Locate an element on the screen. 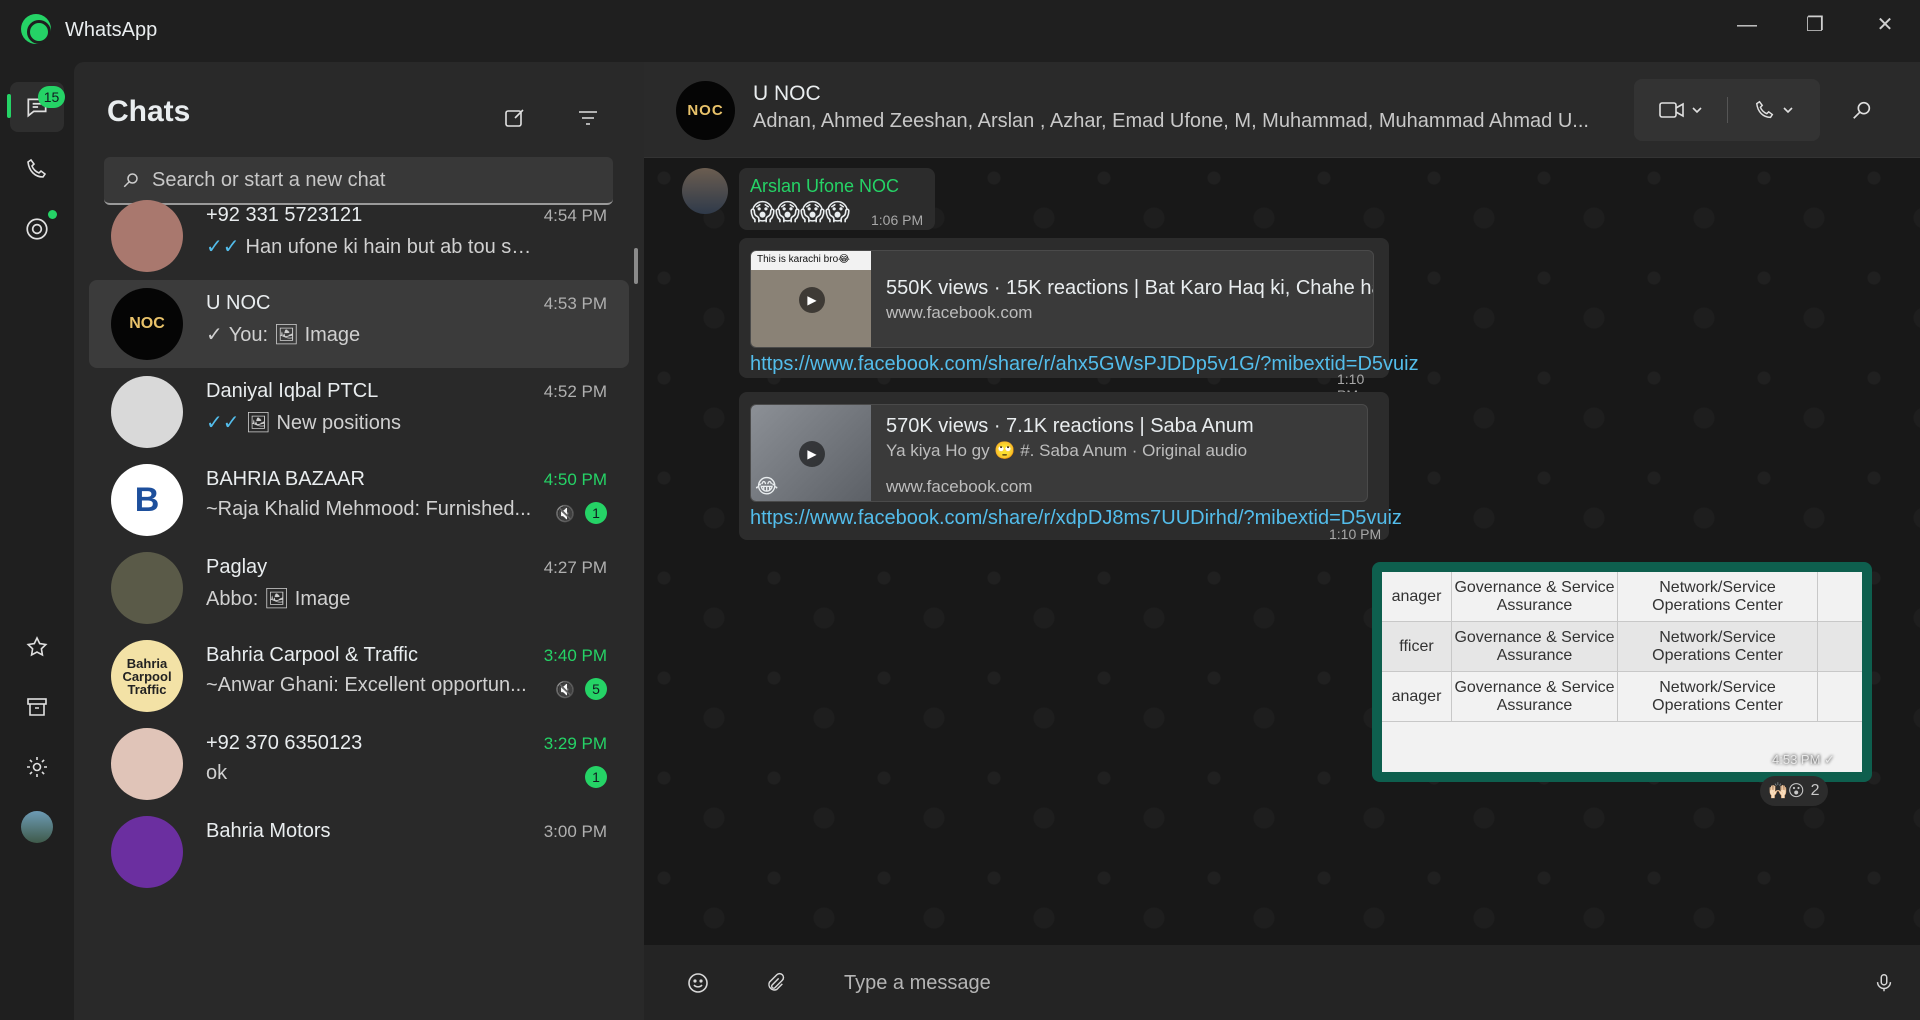  sender-name: Arslan Ufone NOC is located at coordinates (824, 186).